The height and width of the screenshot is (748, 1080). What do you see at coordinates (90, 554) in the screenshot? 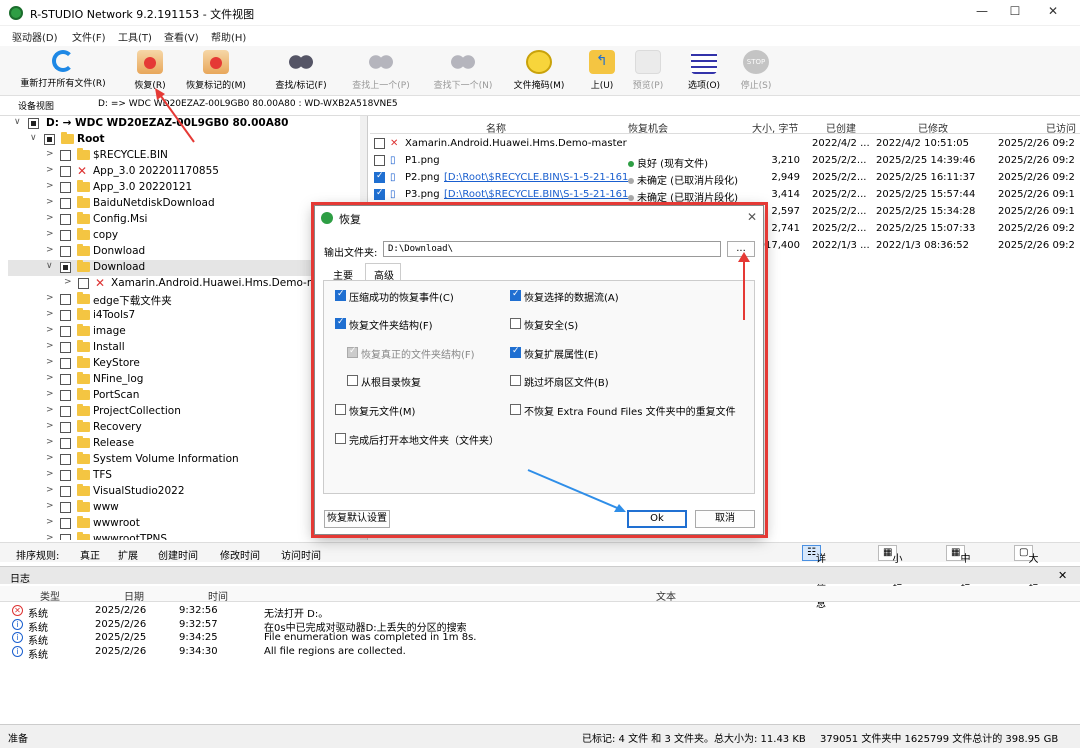
I see `sort-real: 真正` at bounding box center [90, 554].